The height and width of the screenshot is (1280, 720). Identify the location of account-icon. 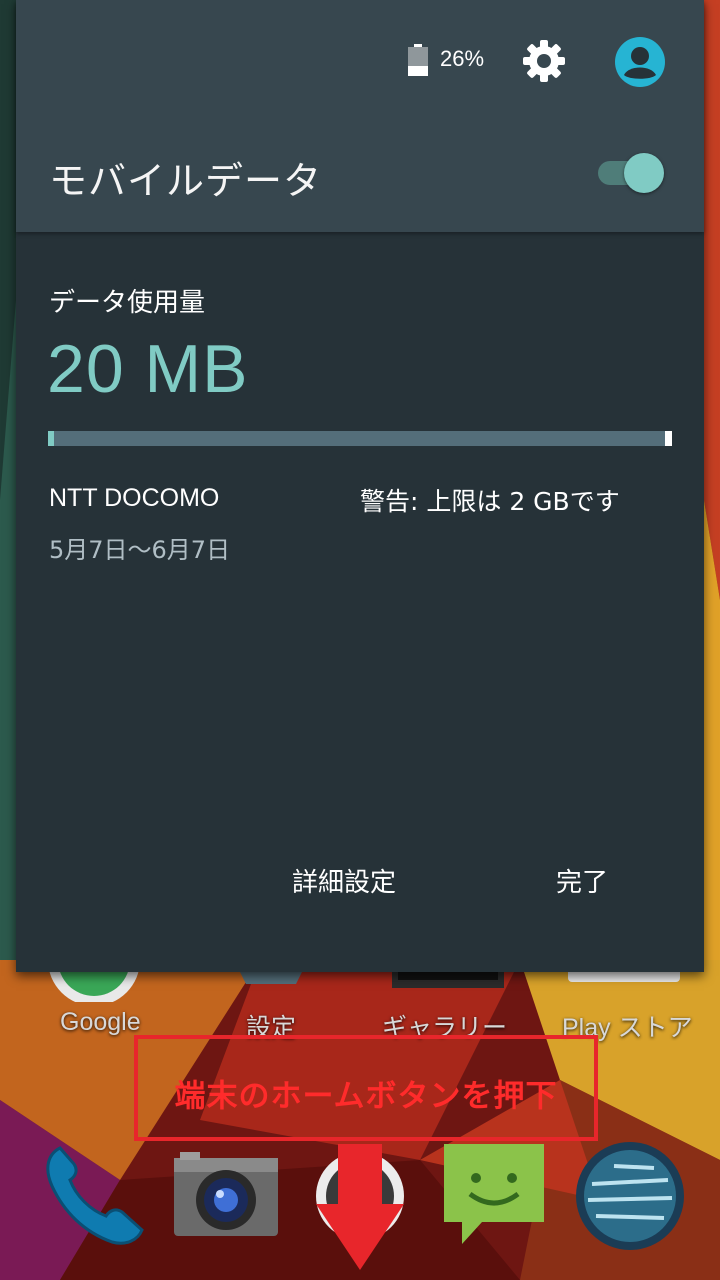
(640, 62).